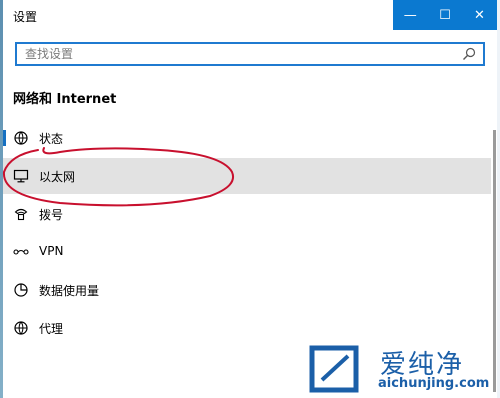 The width and height of the screenshot is (500, 398). I want to click on maximize-button: ☐, so click(445, 15).